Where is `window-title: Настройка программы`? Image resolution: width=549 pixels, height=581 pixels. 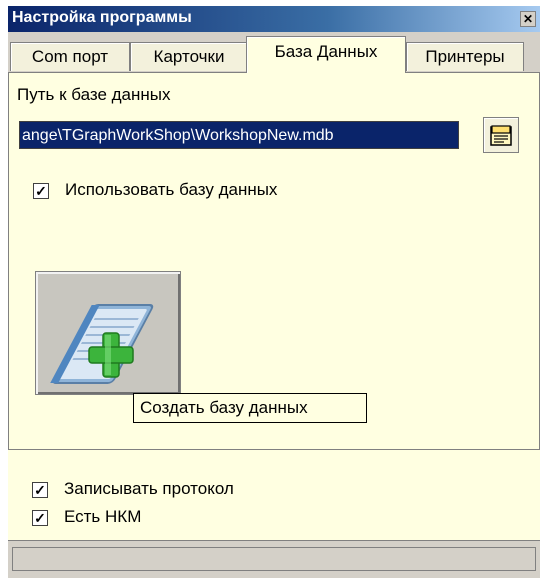 window-title: Настройка программы is located at coordinates (102, 17).